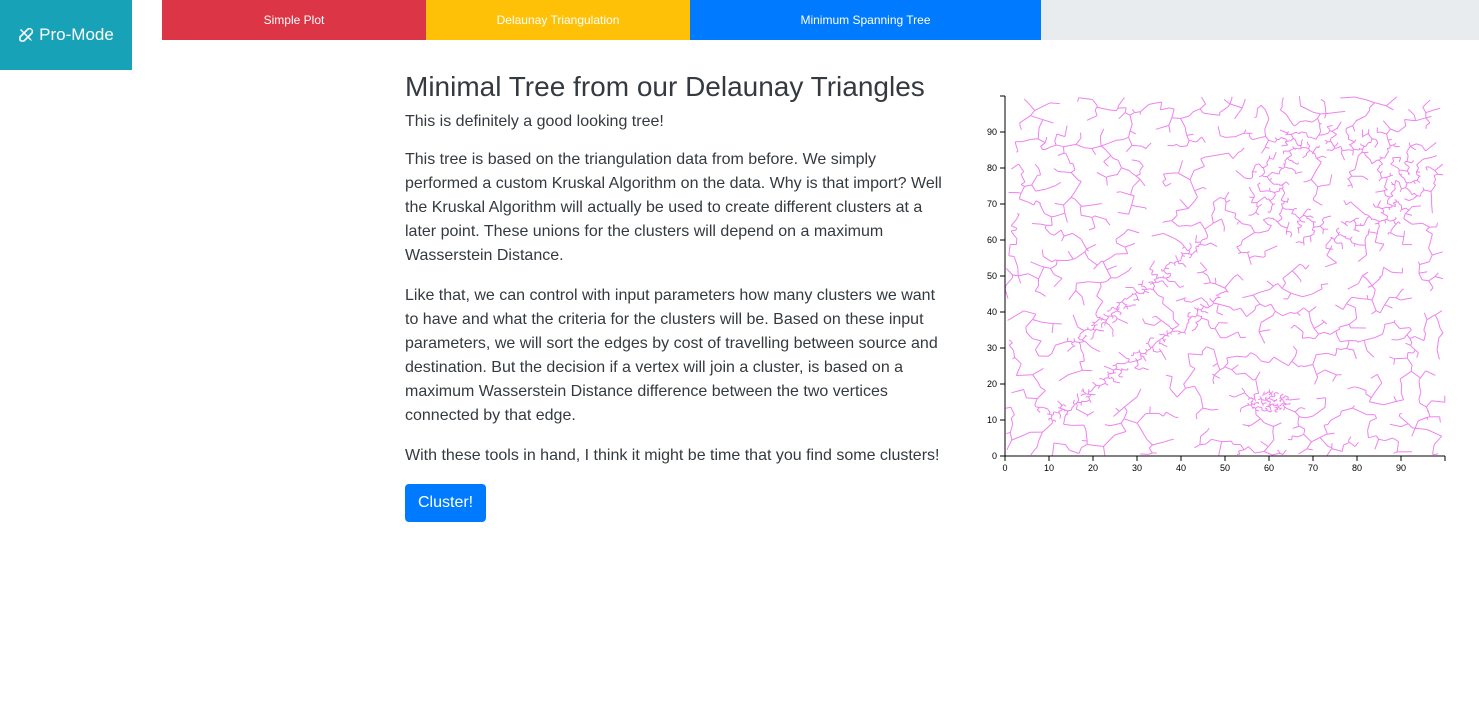  I want to click on tab-minimum-spanning-tree: Minimum Spanning Tree, so click(865, 20).